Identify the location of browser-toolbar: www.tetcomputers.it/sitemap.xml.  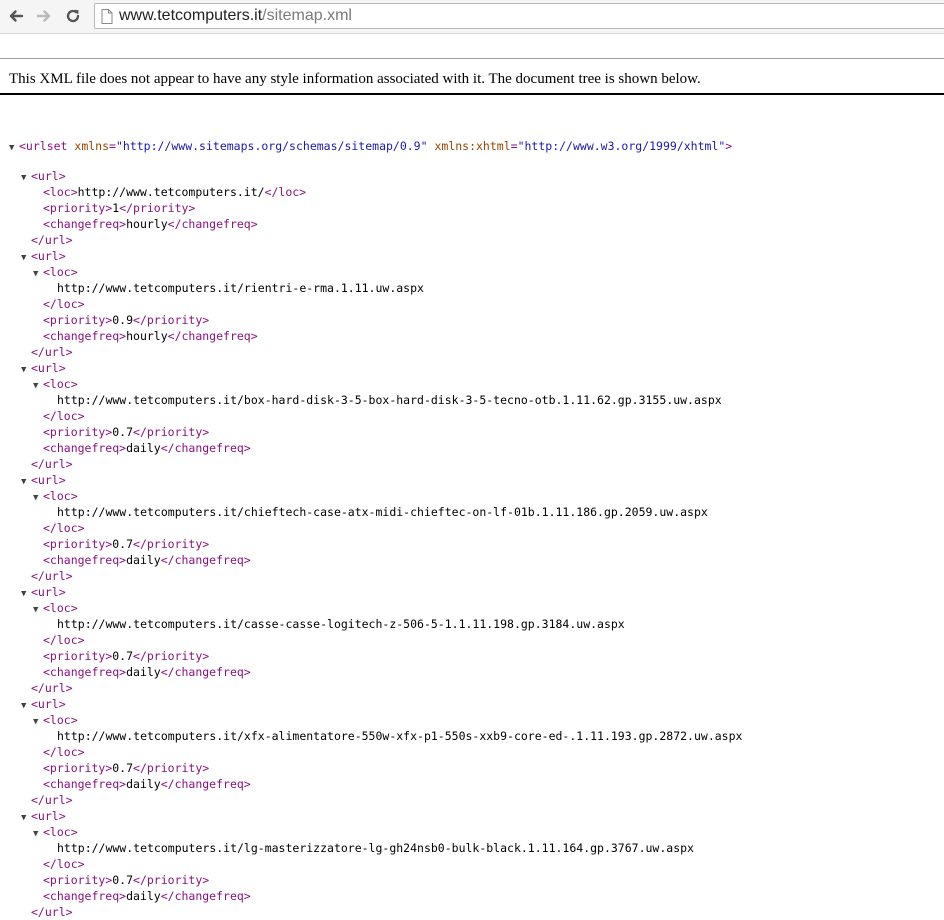
(472, 16).